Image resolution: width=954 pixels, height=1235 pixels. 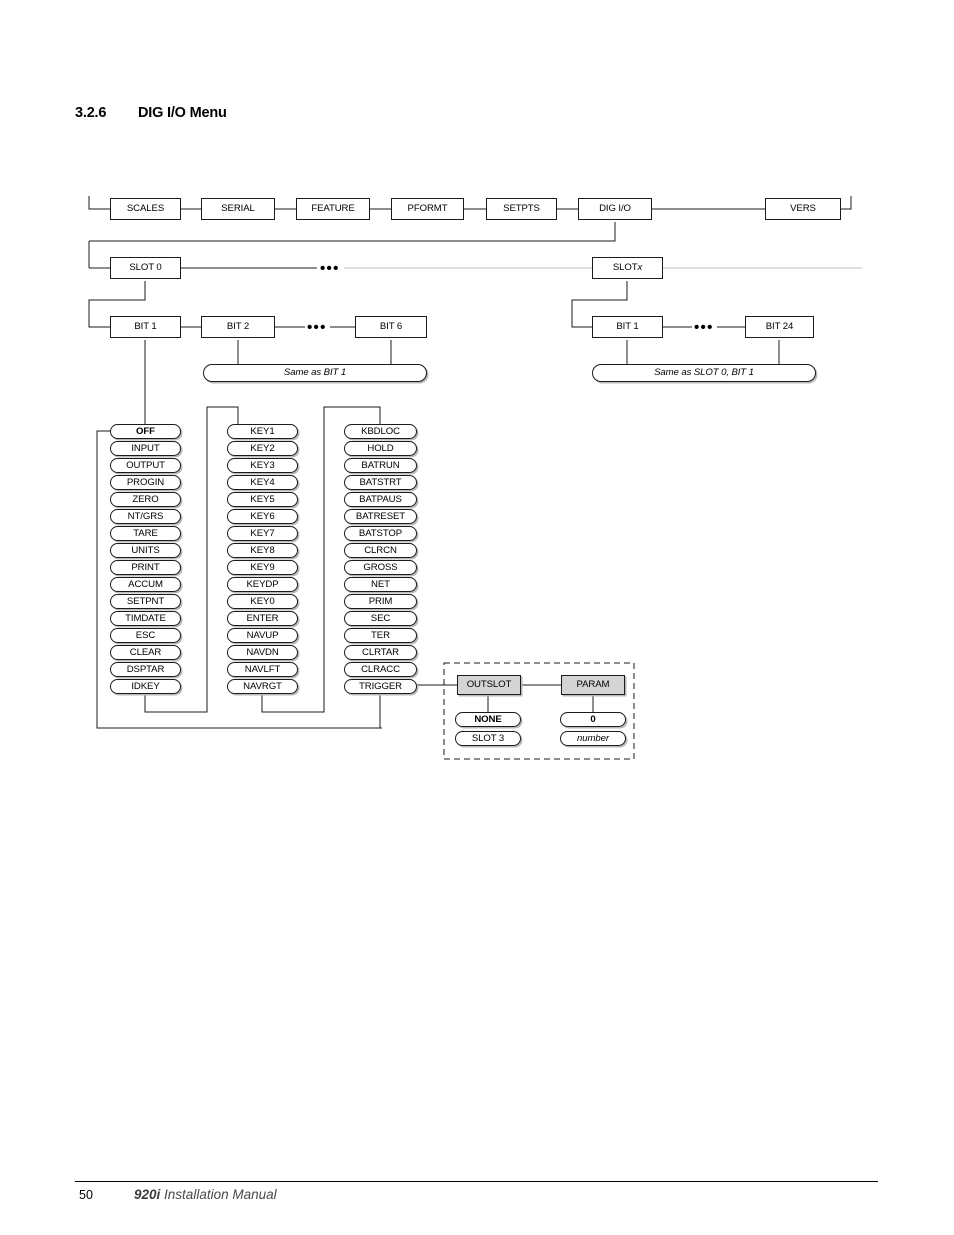 What do you see at coordinates (262, 584) in the screenshot?
I see `option-col2-9: KEYDP` at bounding box center [262, 584].